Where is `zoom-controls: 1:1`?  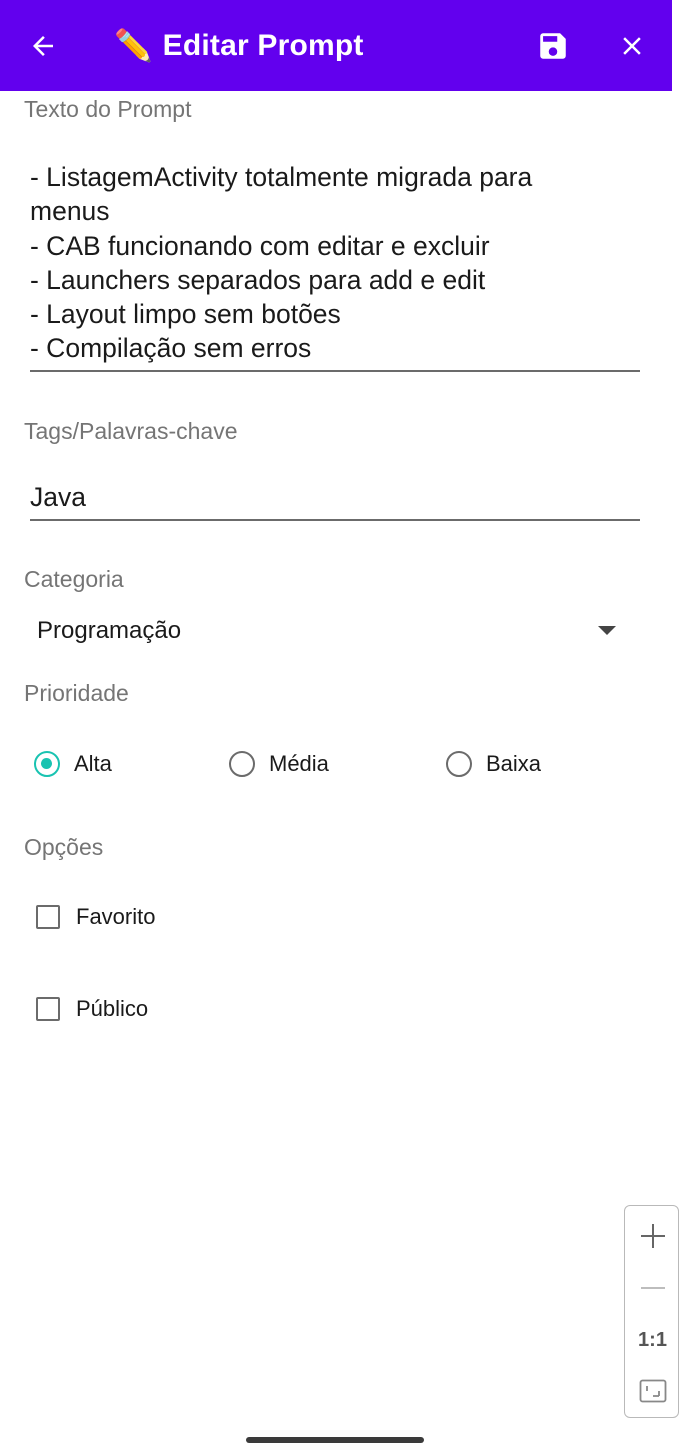 zoom-controls: 1:1 is located at coordinates (651, 1311).